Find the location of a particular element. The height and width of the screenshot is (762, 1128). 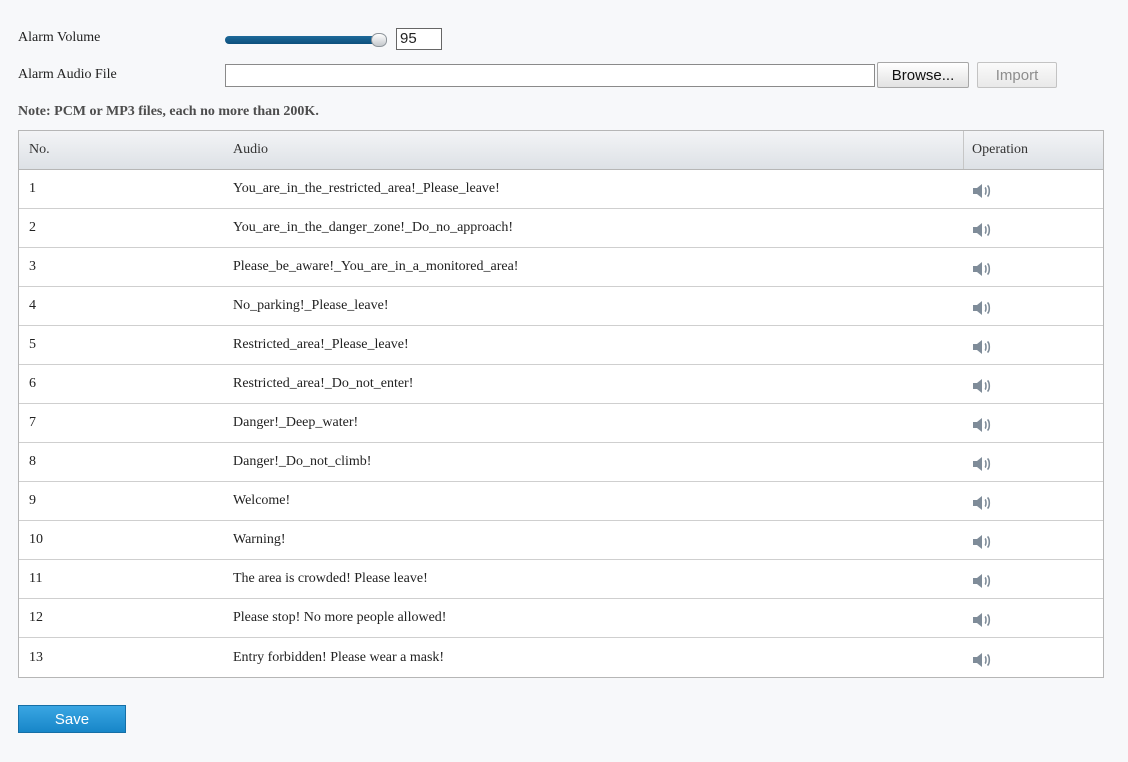

alarm-volume-label: Alarm Volume is located at coordinates (59, 37).